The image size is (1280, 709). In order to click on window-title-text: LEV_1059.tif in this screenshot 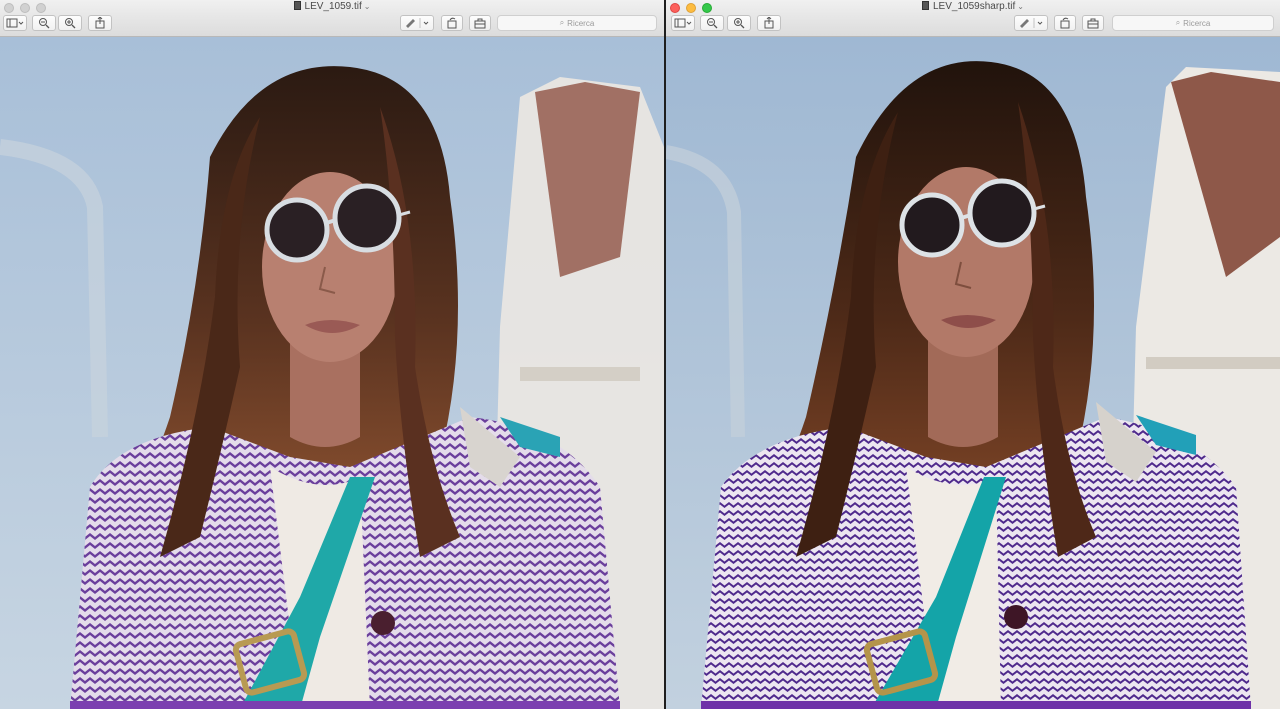, I will do `click(333, 6)`.